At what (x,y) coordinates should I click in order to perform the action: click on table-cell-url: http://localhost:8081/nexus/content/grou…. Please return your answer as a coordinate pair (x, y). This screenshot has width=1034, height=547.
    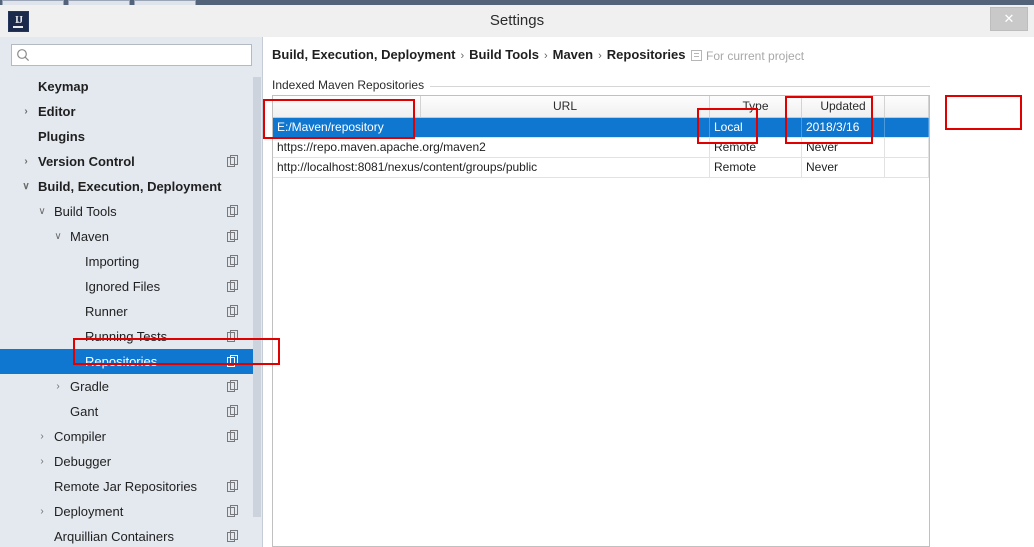
    Looking at the image, I should click on (491, 167).